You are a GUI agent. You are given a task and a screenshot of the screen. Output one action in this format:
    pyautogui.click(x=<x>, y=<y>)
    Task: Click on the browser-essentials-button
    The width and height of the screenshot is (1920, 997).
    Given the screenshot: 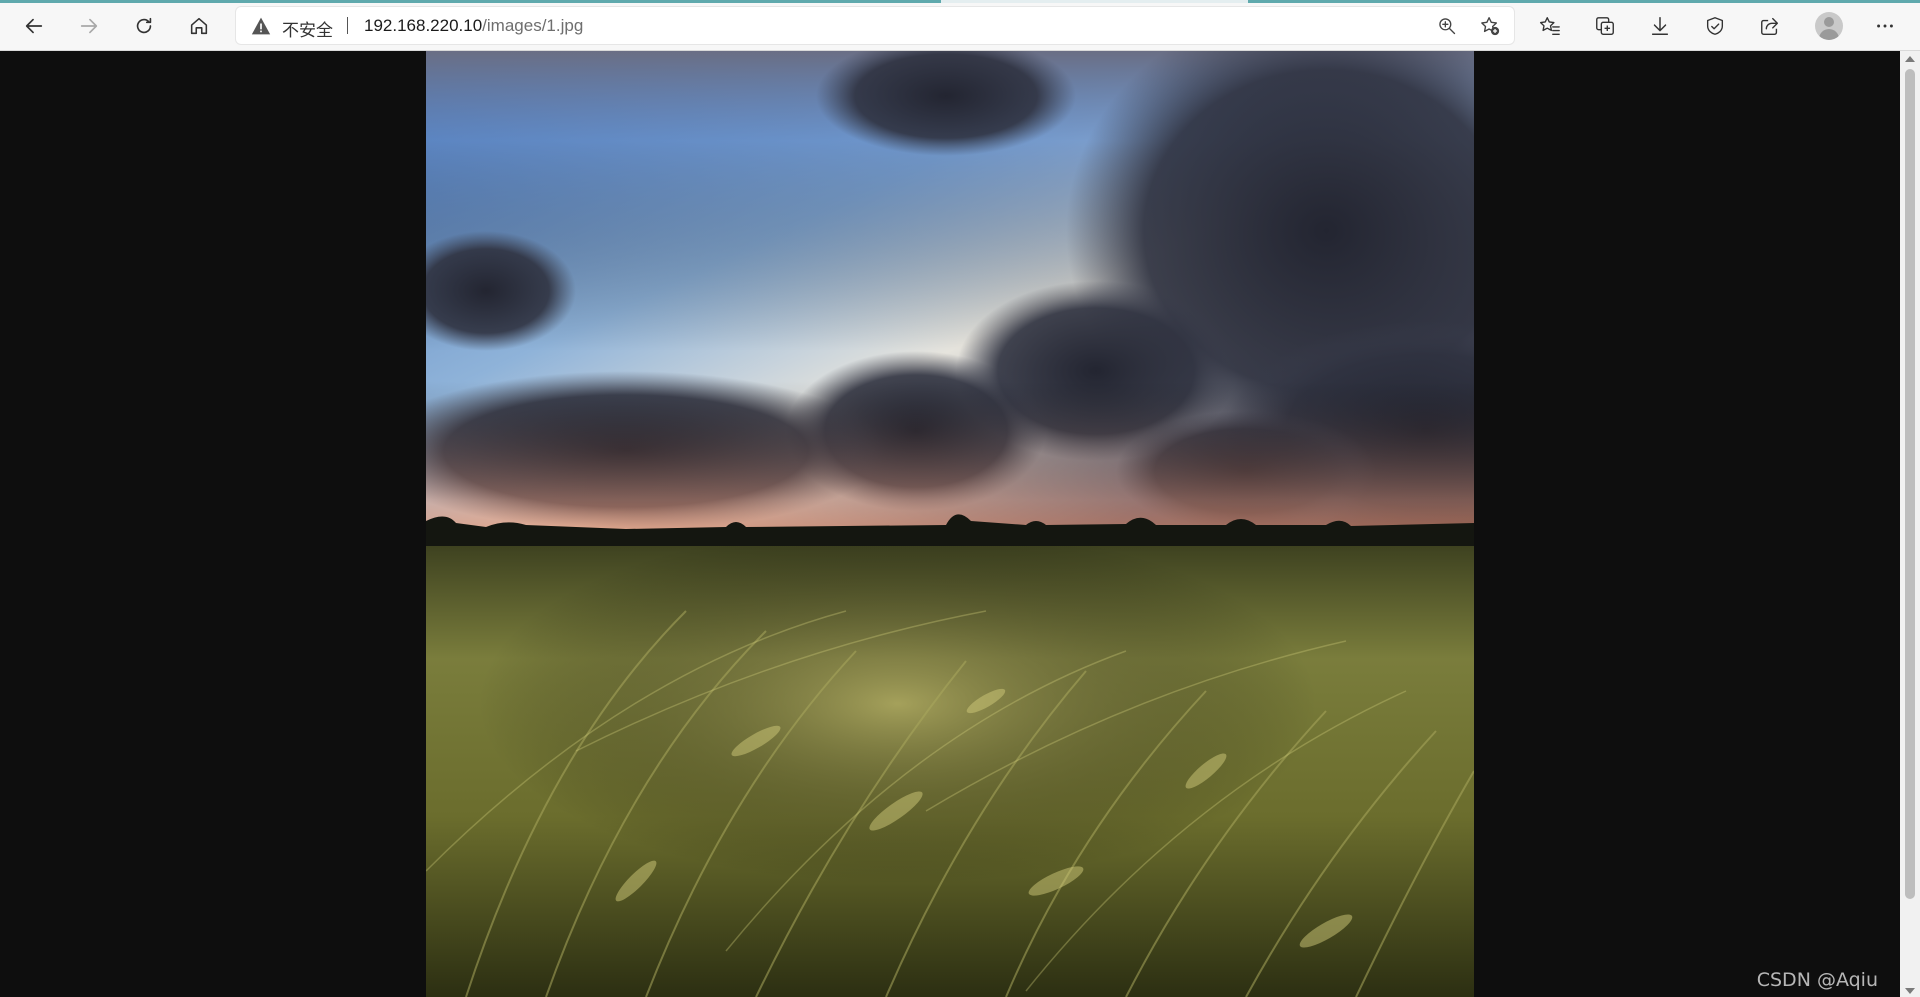 What is the action you would take?
    pyautogui.click(x=1715, y=26)
    